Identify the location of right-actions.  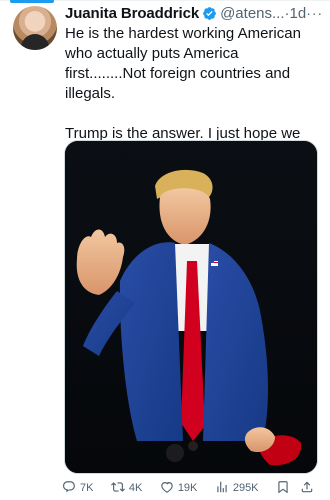
(295, 488).